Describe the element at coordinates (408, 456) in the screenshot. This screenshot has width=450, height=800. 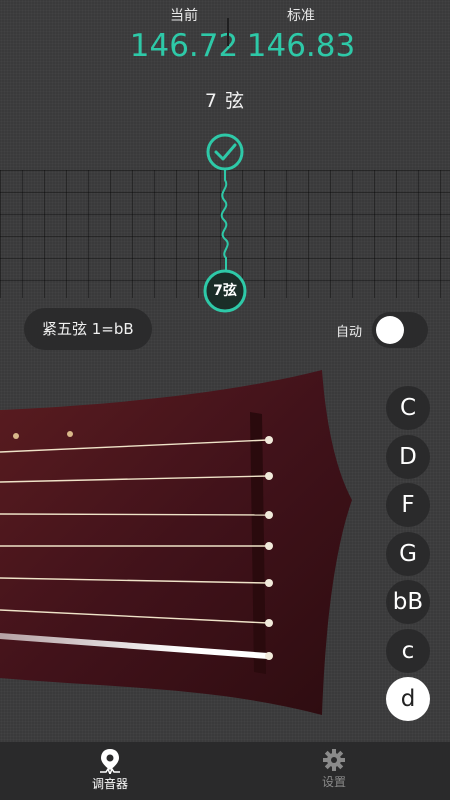
I see `note-button-D: D` at that location.